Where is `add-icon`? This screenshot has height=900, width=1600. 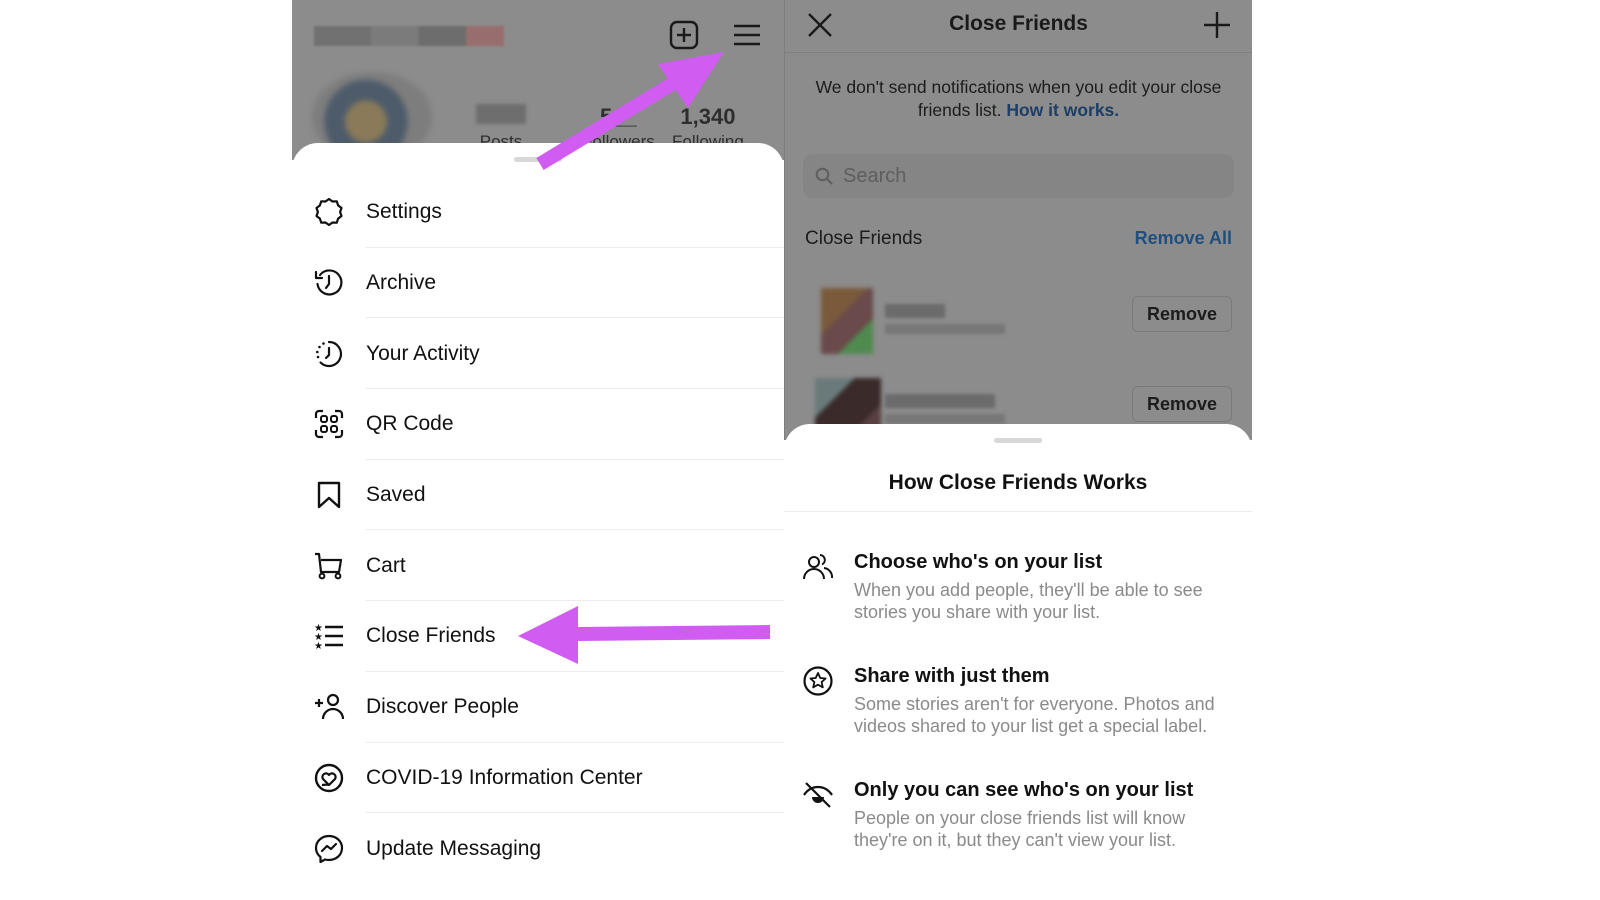
add-icon is located at coordinates (1217, 27).